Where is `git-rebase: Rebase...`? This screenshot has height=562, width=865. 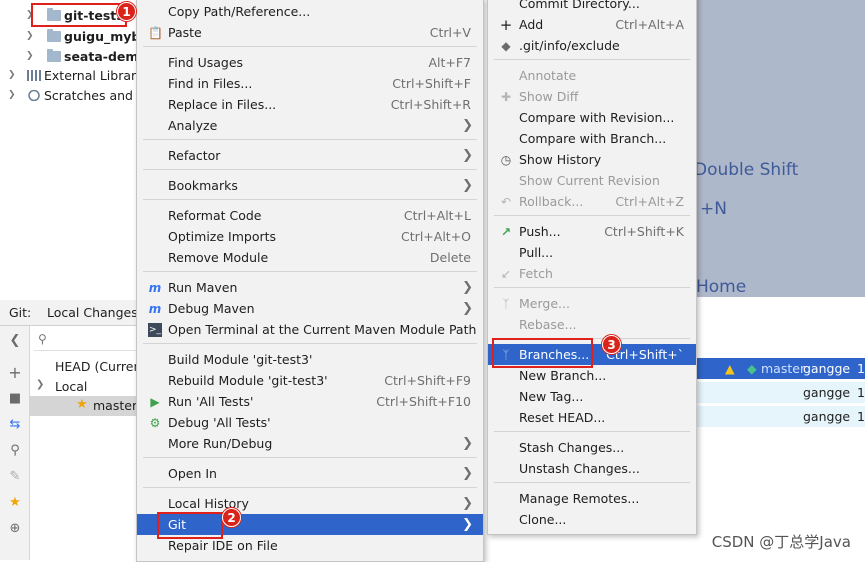 git-rebase: Rebase... is located at coordinates (592, 324).